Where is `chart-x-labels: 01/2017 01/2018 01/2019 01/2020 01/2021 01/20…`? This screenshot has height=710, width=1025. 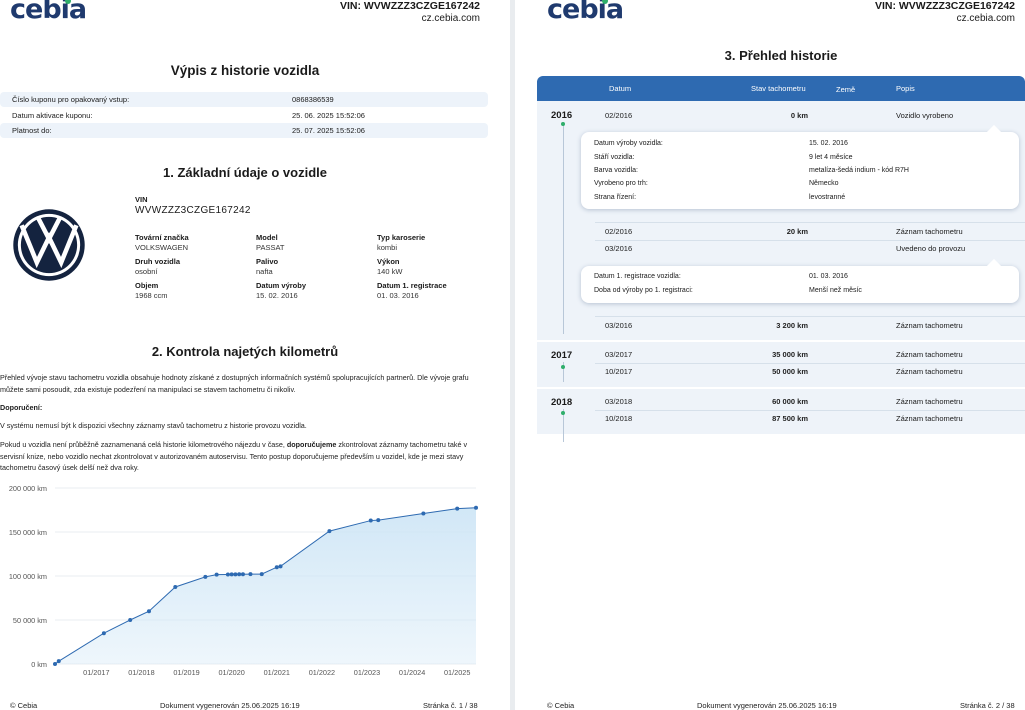 chart-x-labels: 01/2017 01/2018 01/2019 01/2020 01/2021 01/20… is located at coordinates (276, 672).